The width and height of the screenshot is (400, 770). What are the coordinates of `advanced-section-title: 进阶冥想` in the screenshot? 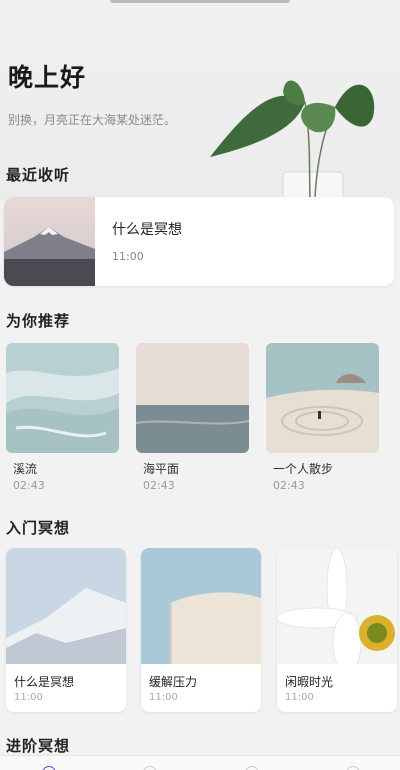 It's located at (38, 746).